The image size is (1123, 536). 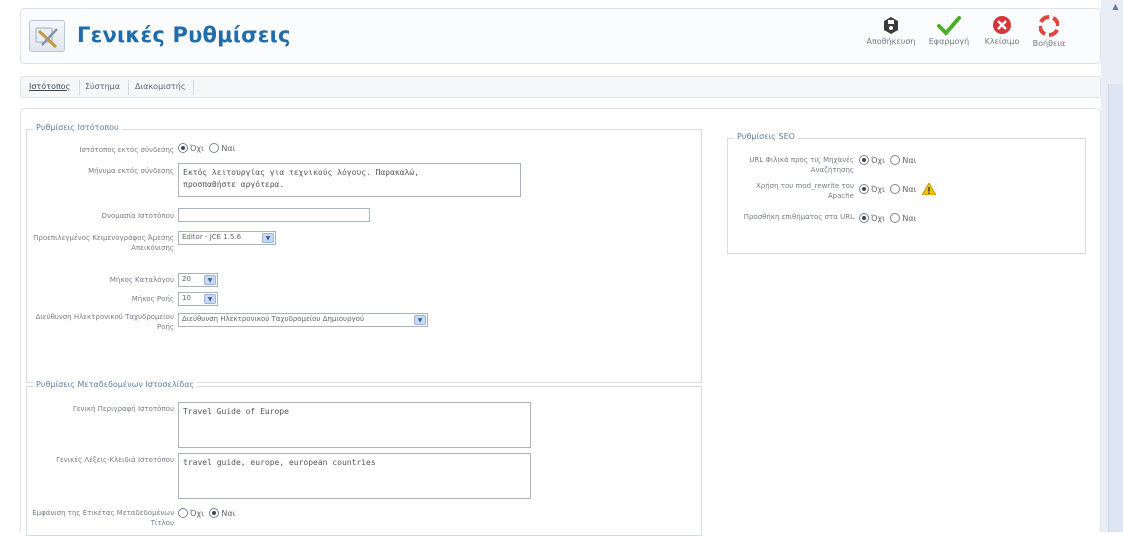 What do you see at coordinates (864, 160) in the screenshot?
I see `sef-urls-no-radio` at bounding box center [864, 160].